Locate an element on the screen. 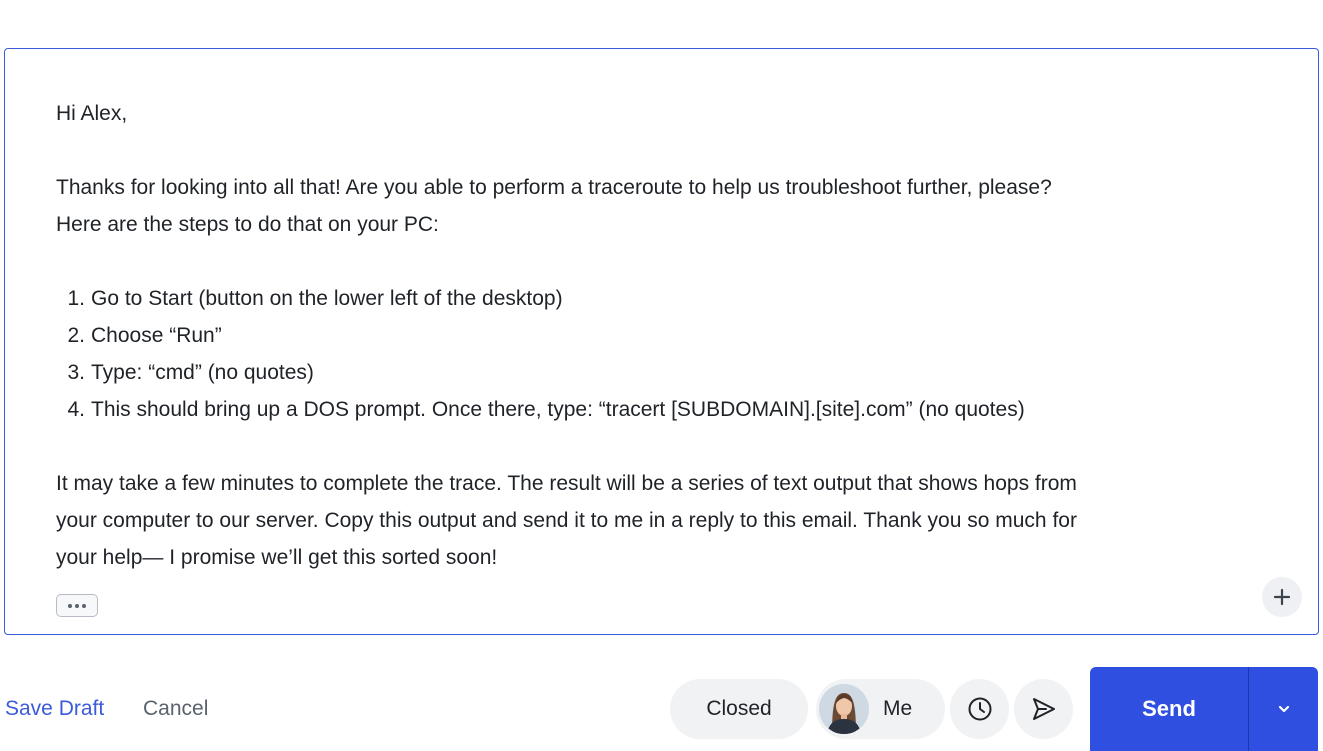 The height and width of the screenshot is (751, 1323). paper-plane-icon is located at coordinates (1043, 709).